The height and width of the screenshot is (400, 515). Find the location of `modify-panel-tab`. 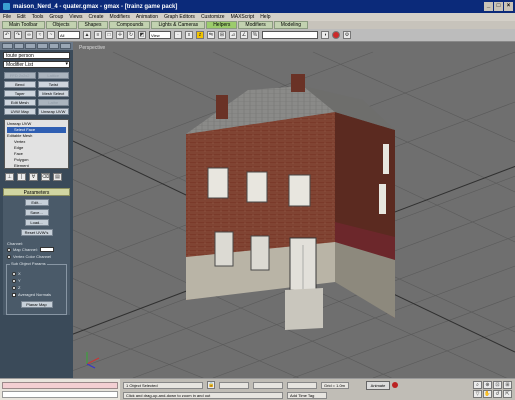

modify-panel-tab is located at coordinates (19, 46).